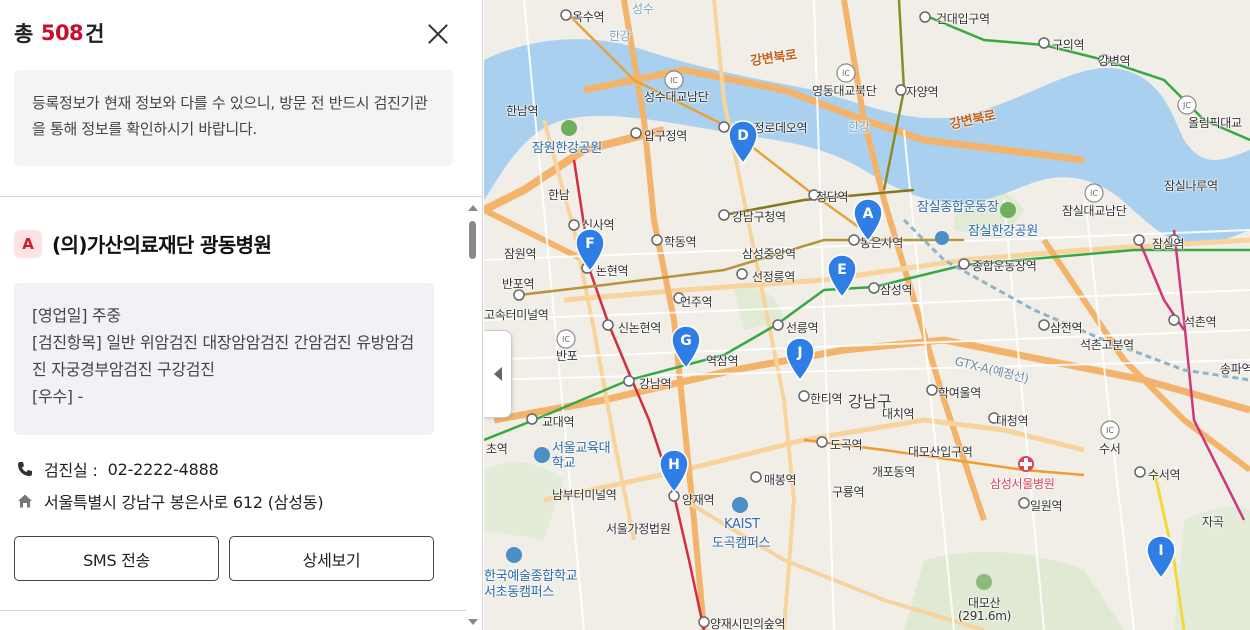 The width and height of the screenshot is (1250, 630). I want to click on map-label: 신논현역, so click(639, 328).